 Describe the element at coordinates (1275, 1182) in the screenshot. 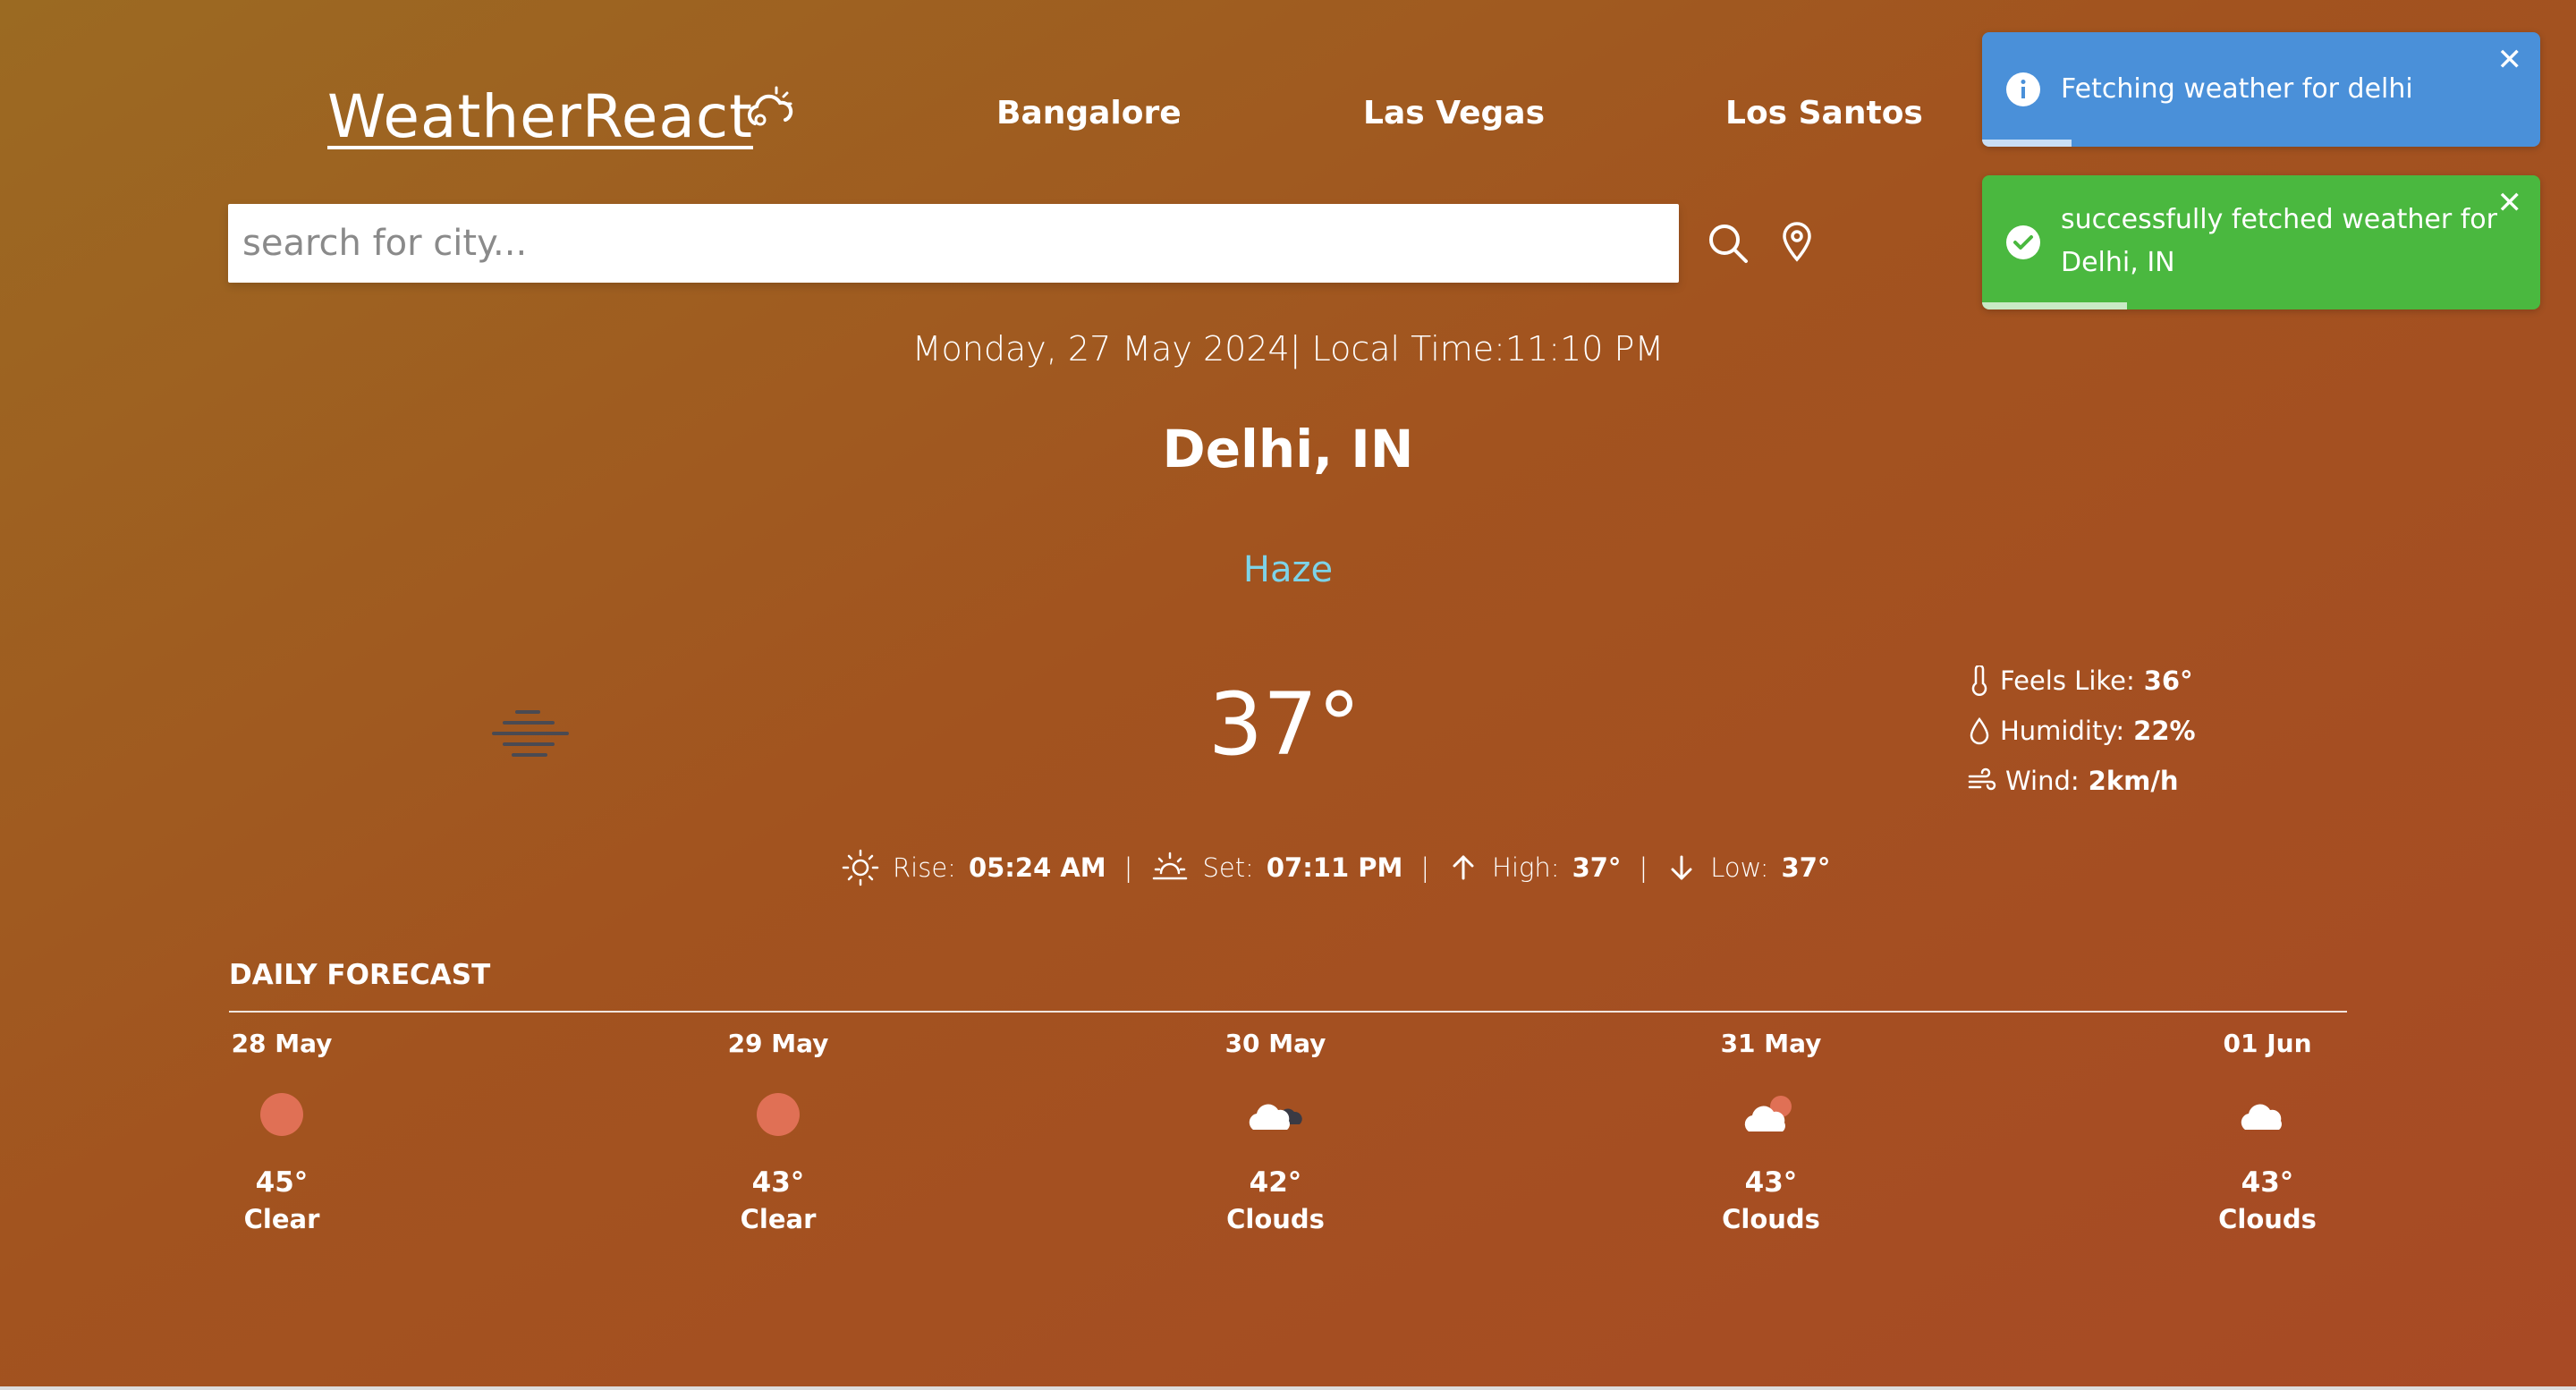

I see `forecast-temp: 42°` at that location.